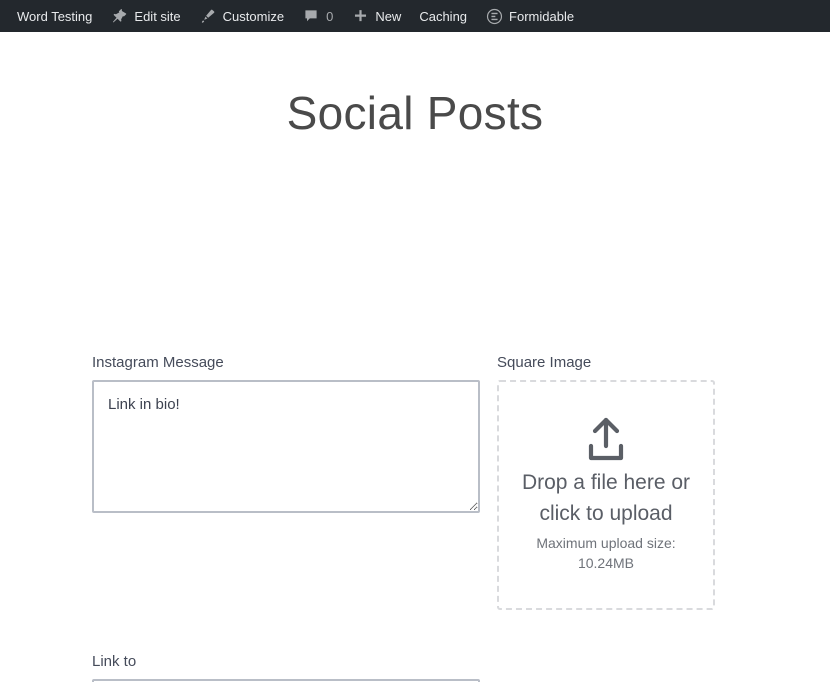  Describe the element at coordinates (253, 16) in the screenshot. I see `admin-bar-customize-label: Customize` at that location.